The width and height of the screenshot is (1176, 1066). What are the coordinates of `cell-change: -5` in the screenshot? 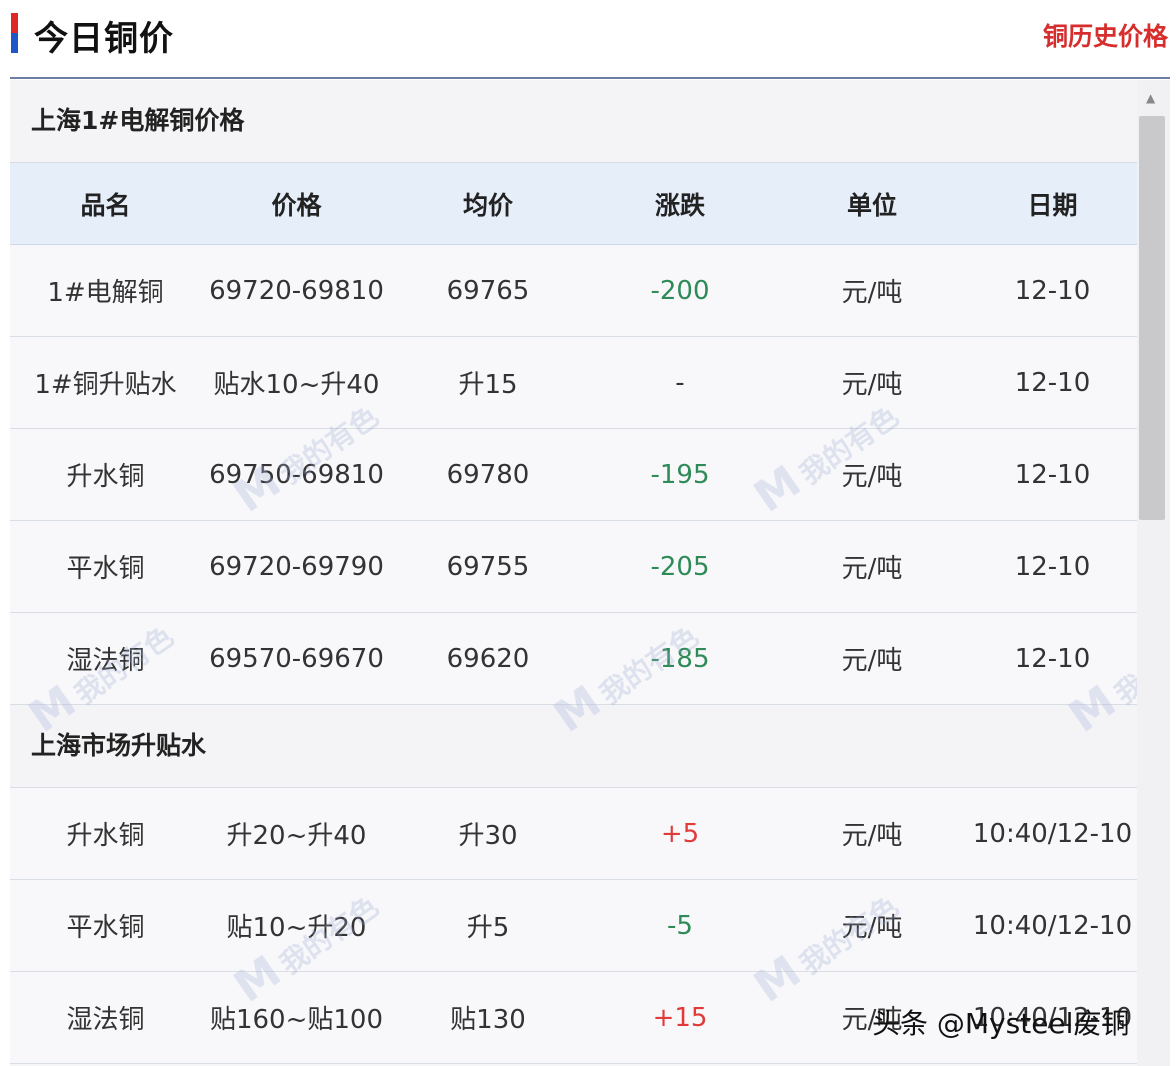 It's located at (680, 925).